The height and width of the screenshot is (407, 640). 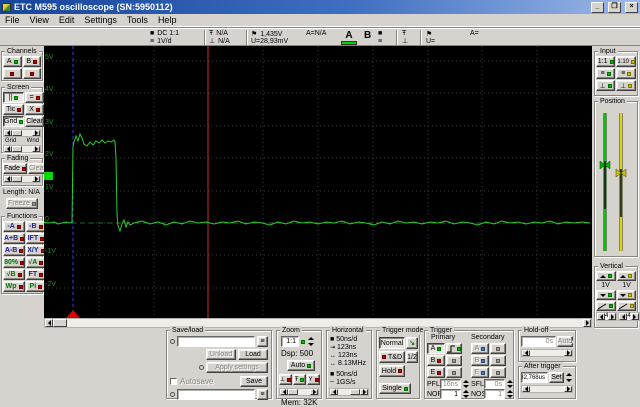 I want to click on primary-source-e-button: E, so click(x=436, y=372).